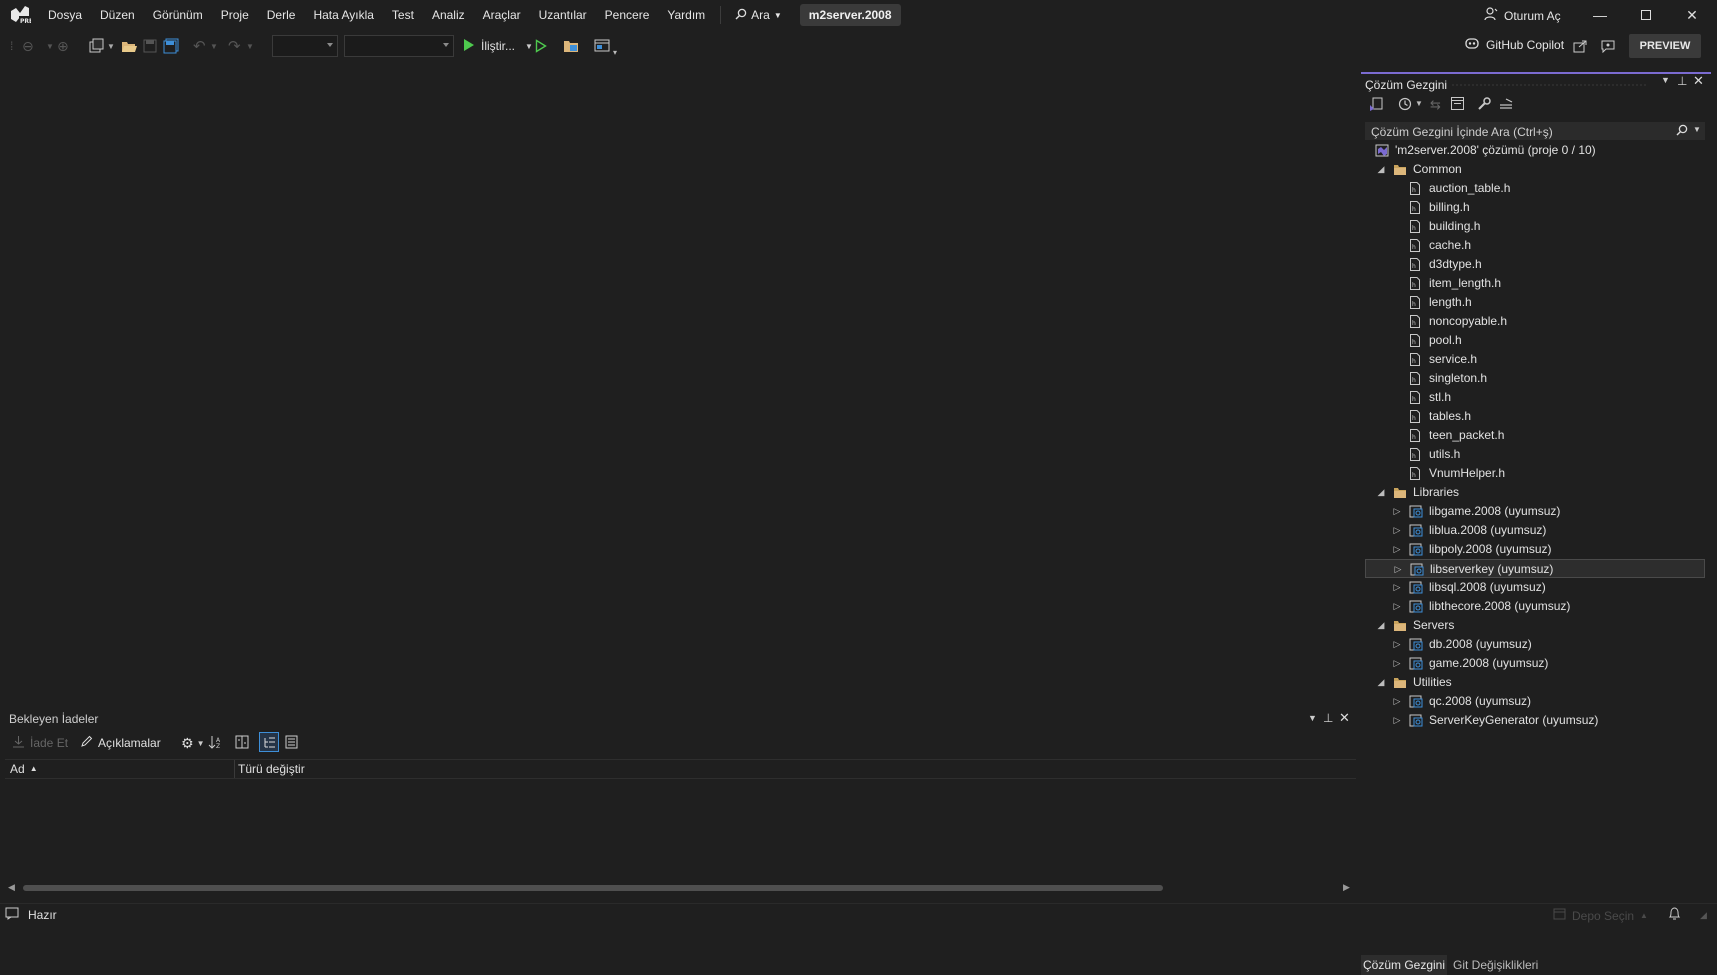 The image size is (1717, 975). Describe the element at coordinates (1535, 397) in the screenshot. I see `tree-item: h stl.h` at that location.